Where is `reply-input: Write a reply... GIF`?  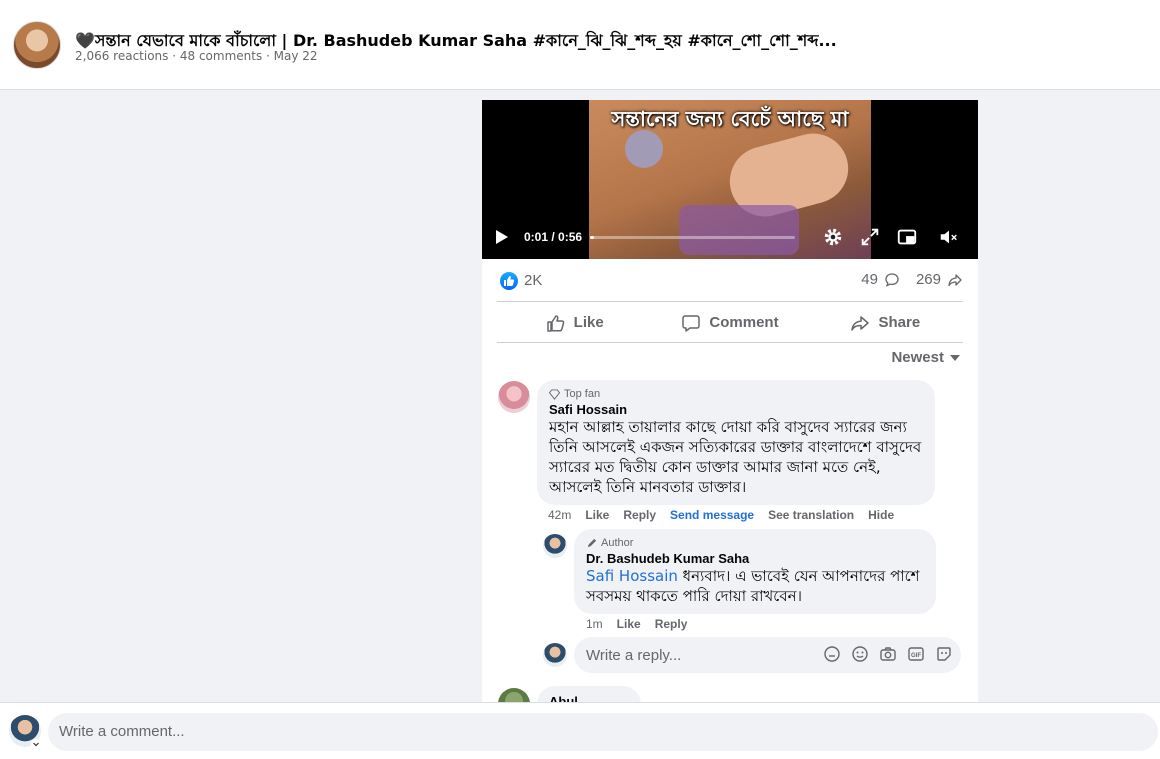 reply-input: Write a reply... GIF is located at coordinates (767, 655).